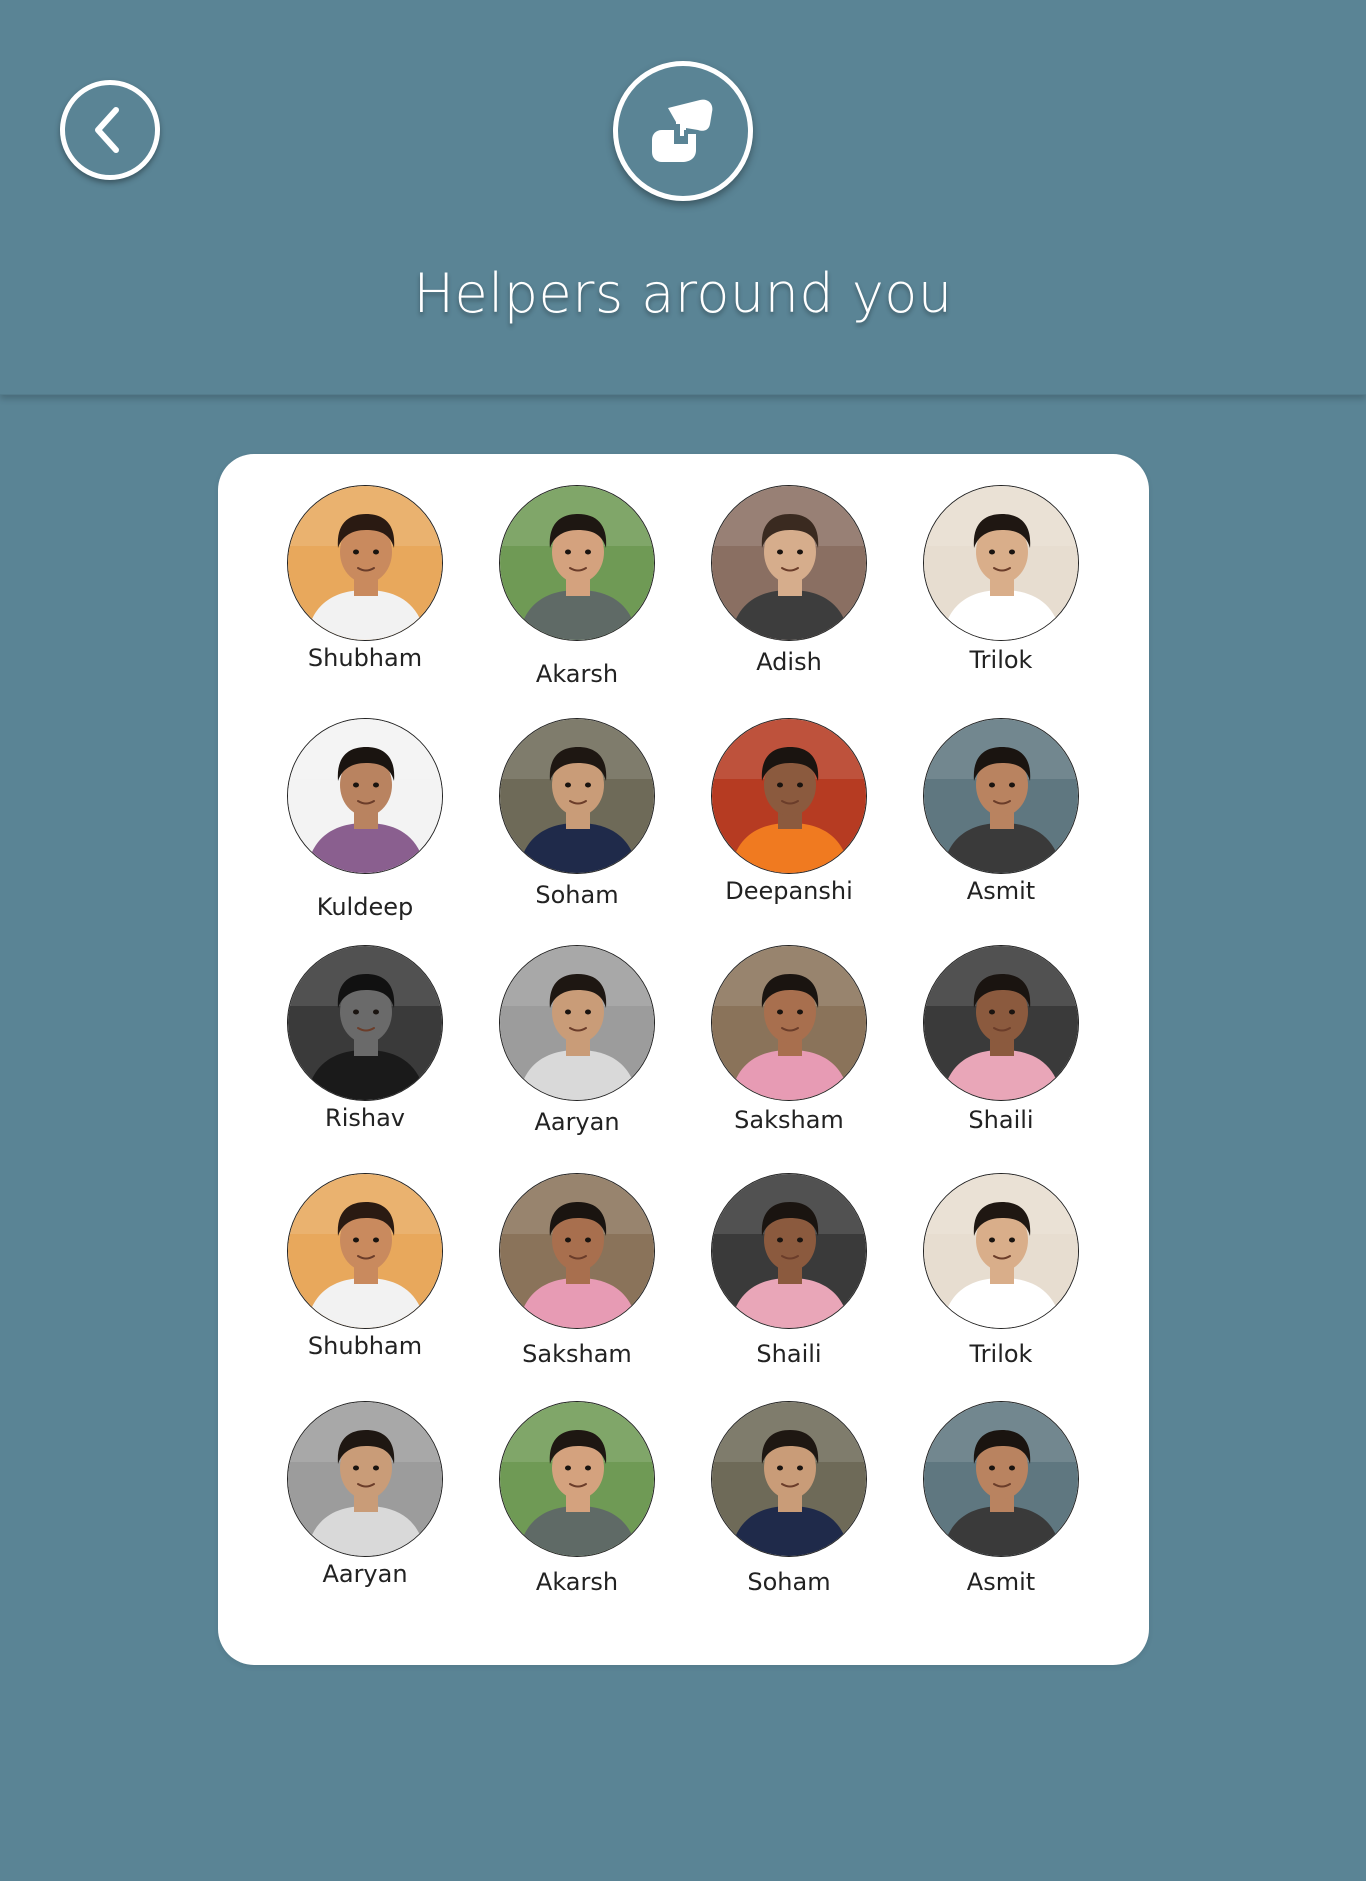 The width and height of the screenshot is (1366, 1881). I want to click on helper-name: Deepanshi, so click(789, 891).